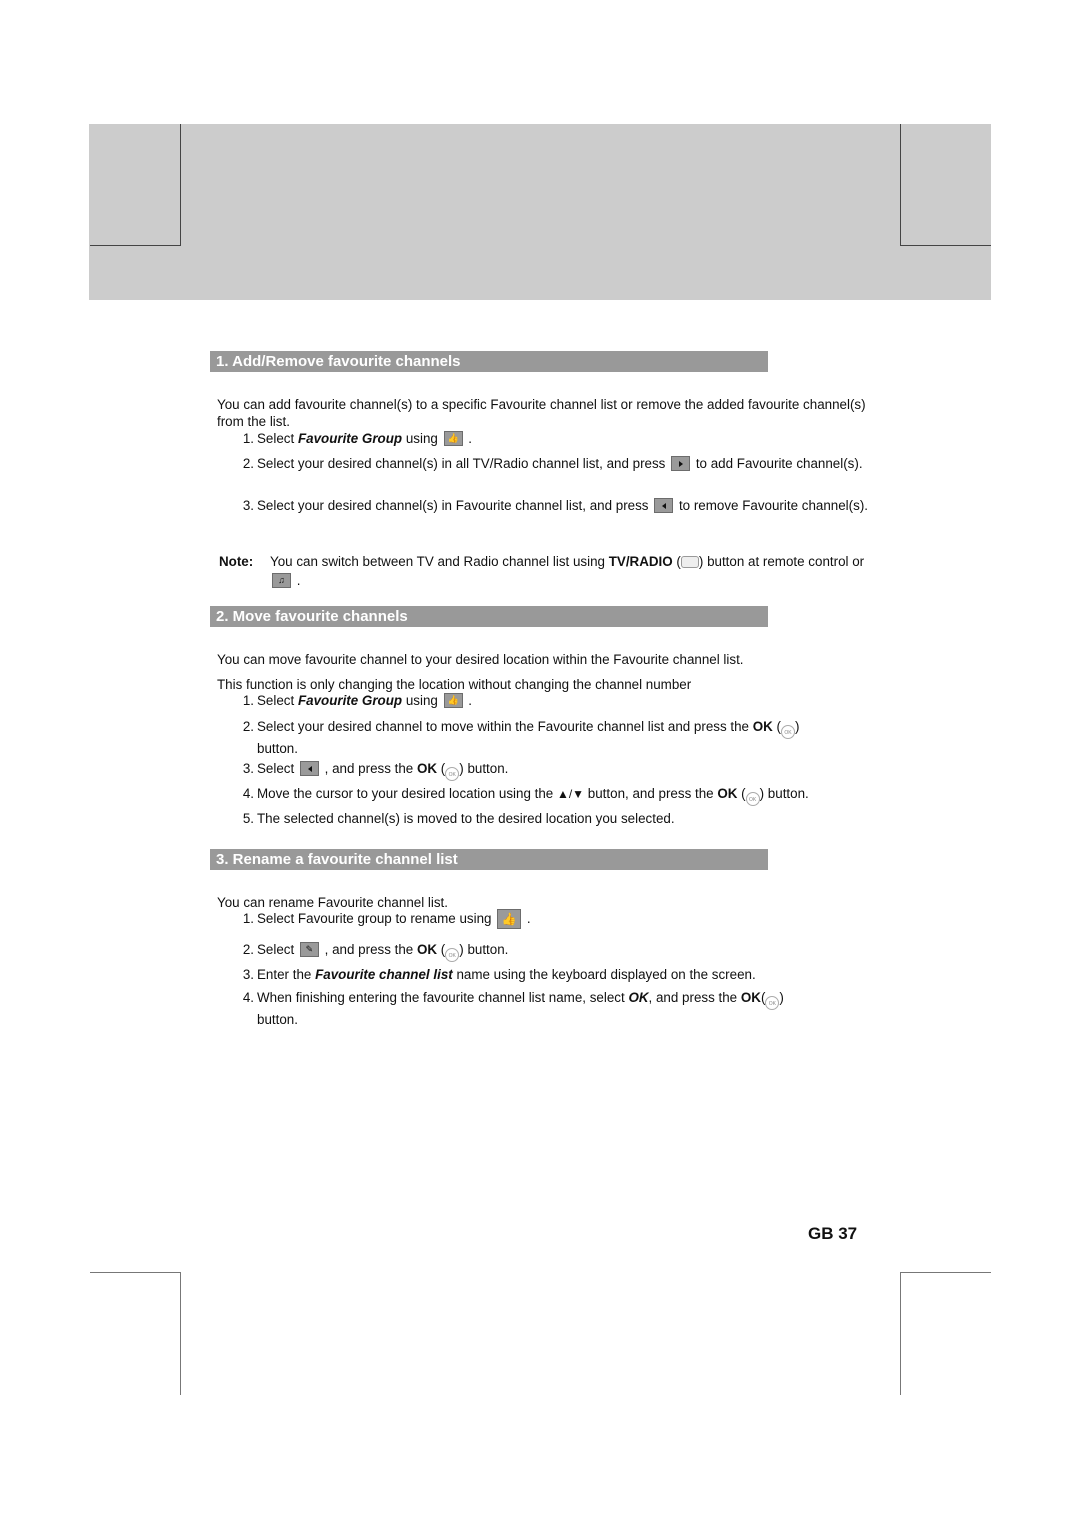 The width and height of the screenshot is (1080, 1528). I want to click on section-header-add-remove: 1. Add/Remove favourite channels, so click(489, 361).